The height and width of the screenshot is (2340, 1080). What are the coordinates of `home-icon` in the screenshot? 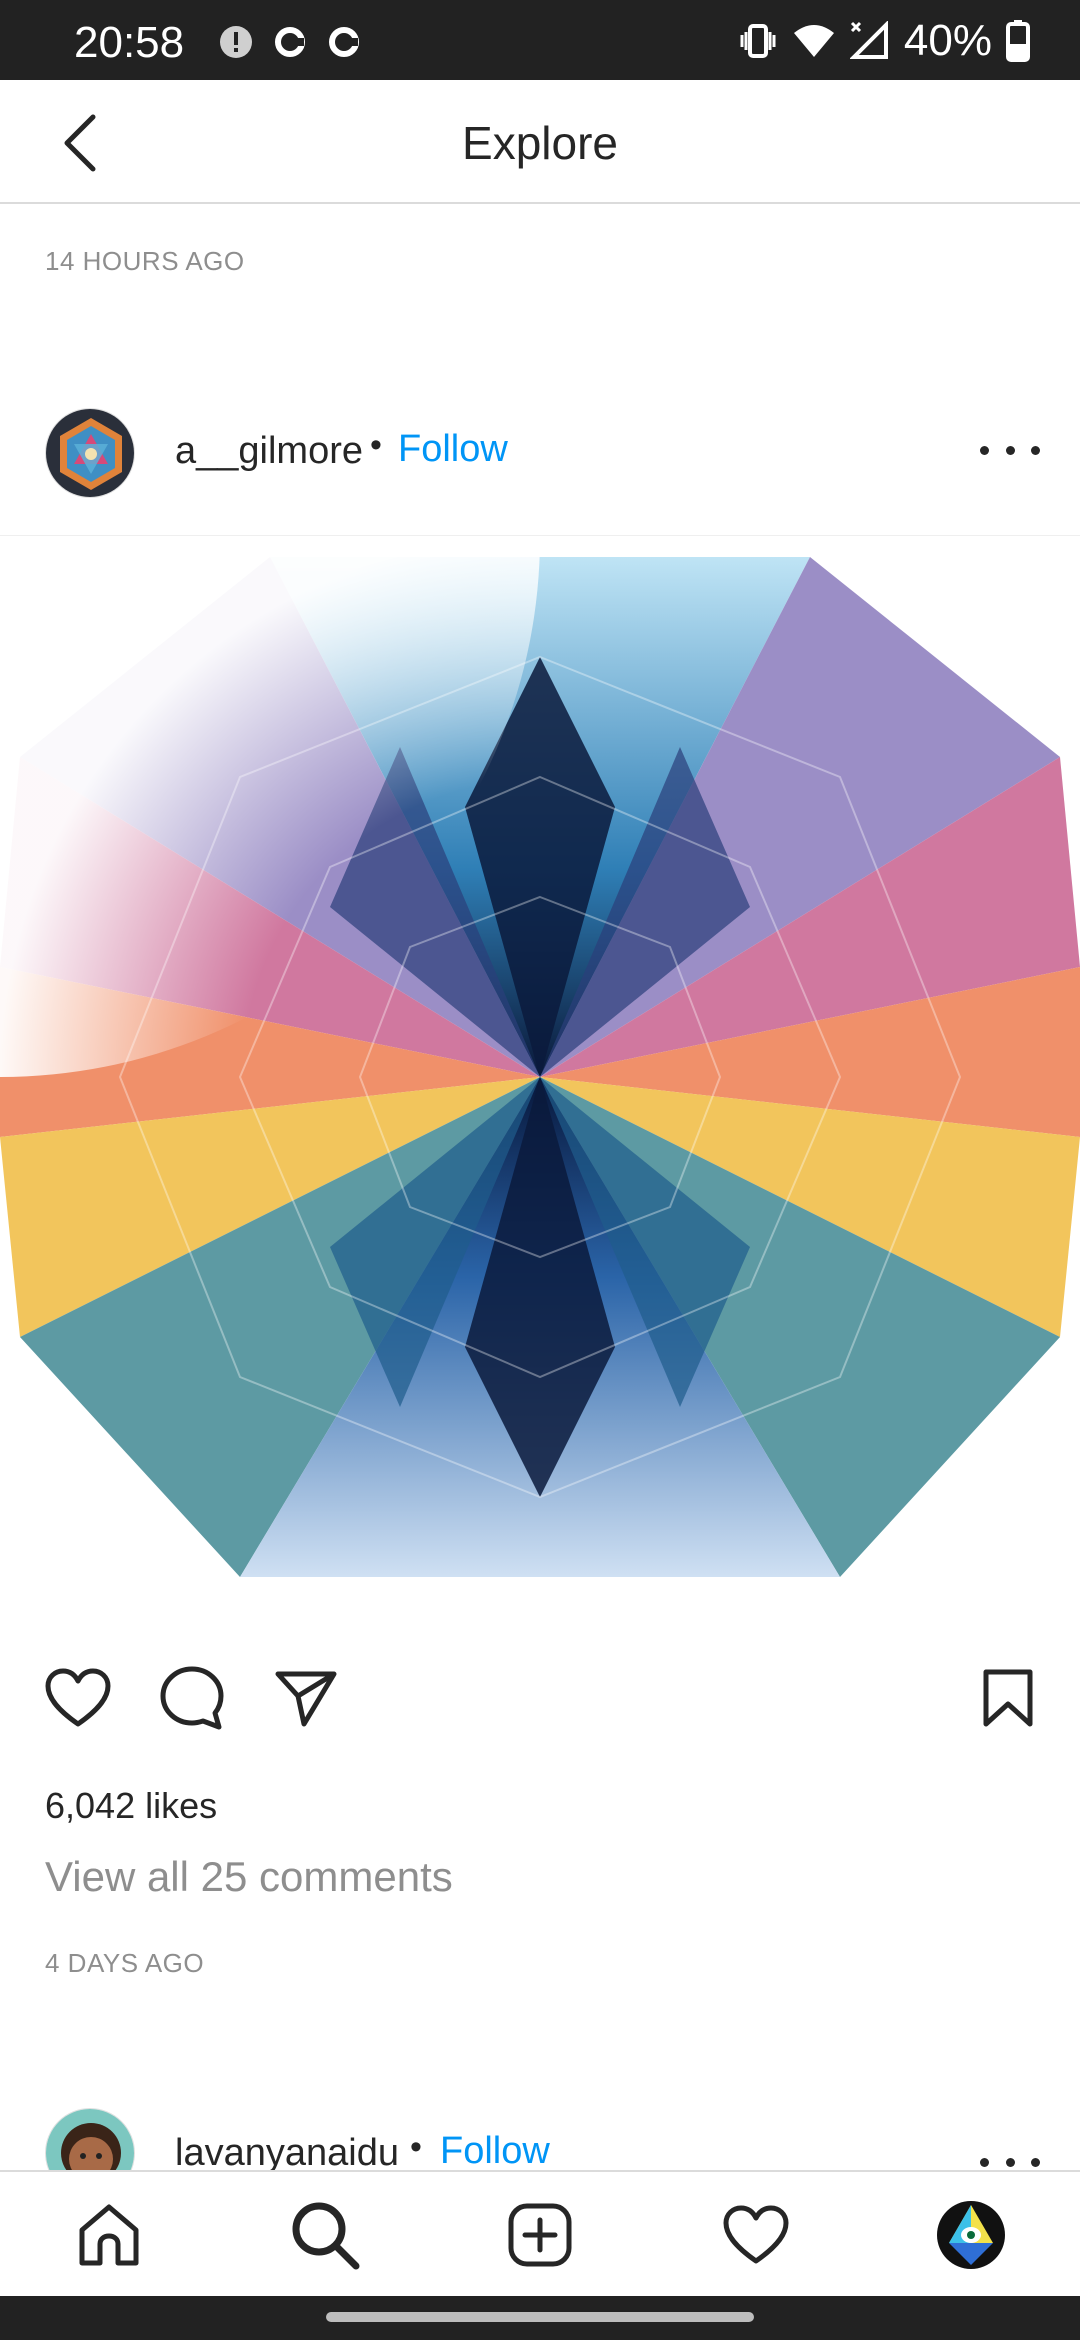 It's located at (109, 2235).